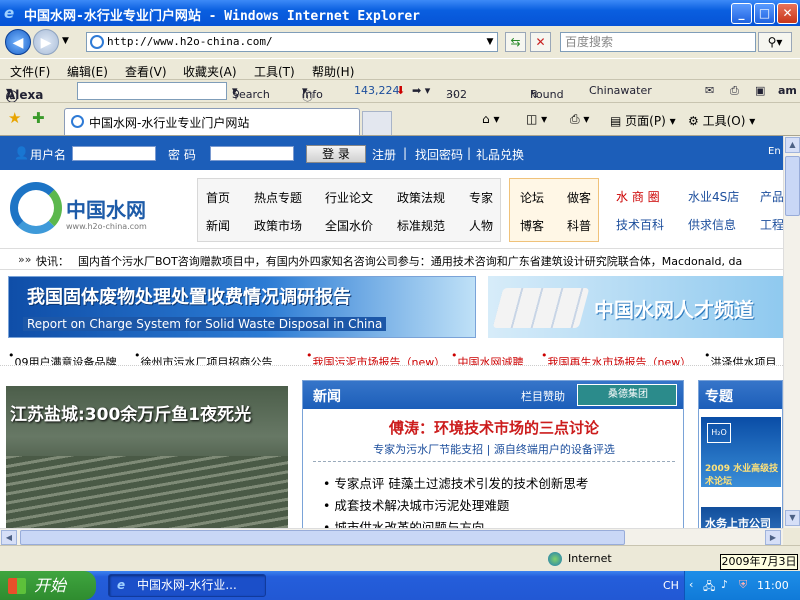  Describe the element at coordinates (252, 153) in the screenshot. I see `password-input` at that location.